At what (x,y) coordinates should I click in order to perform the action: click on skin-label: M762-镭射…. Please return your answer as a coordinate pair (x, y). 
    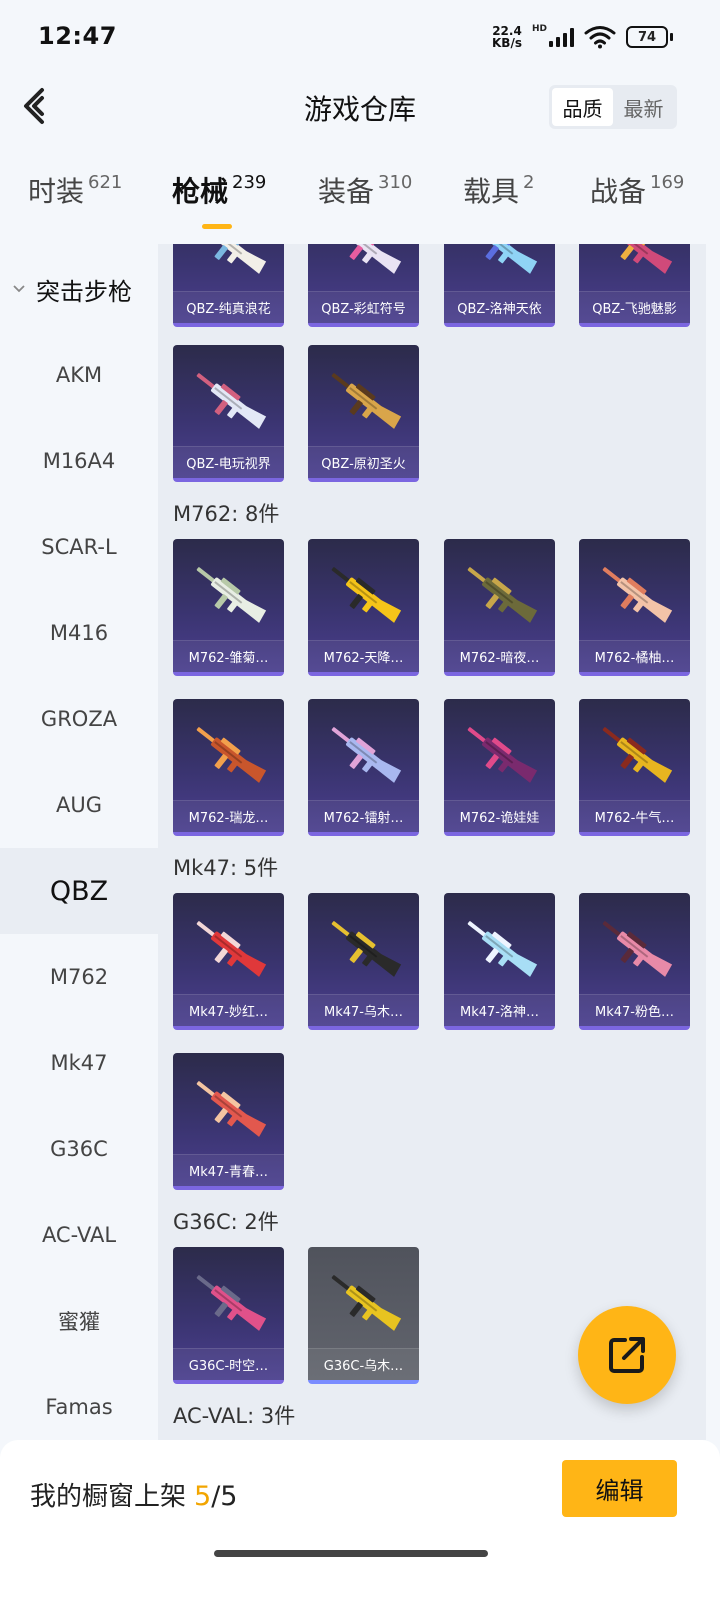
    Looking at the image, I should click on (363, 816).